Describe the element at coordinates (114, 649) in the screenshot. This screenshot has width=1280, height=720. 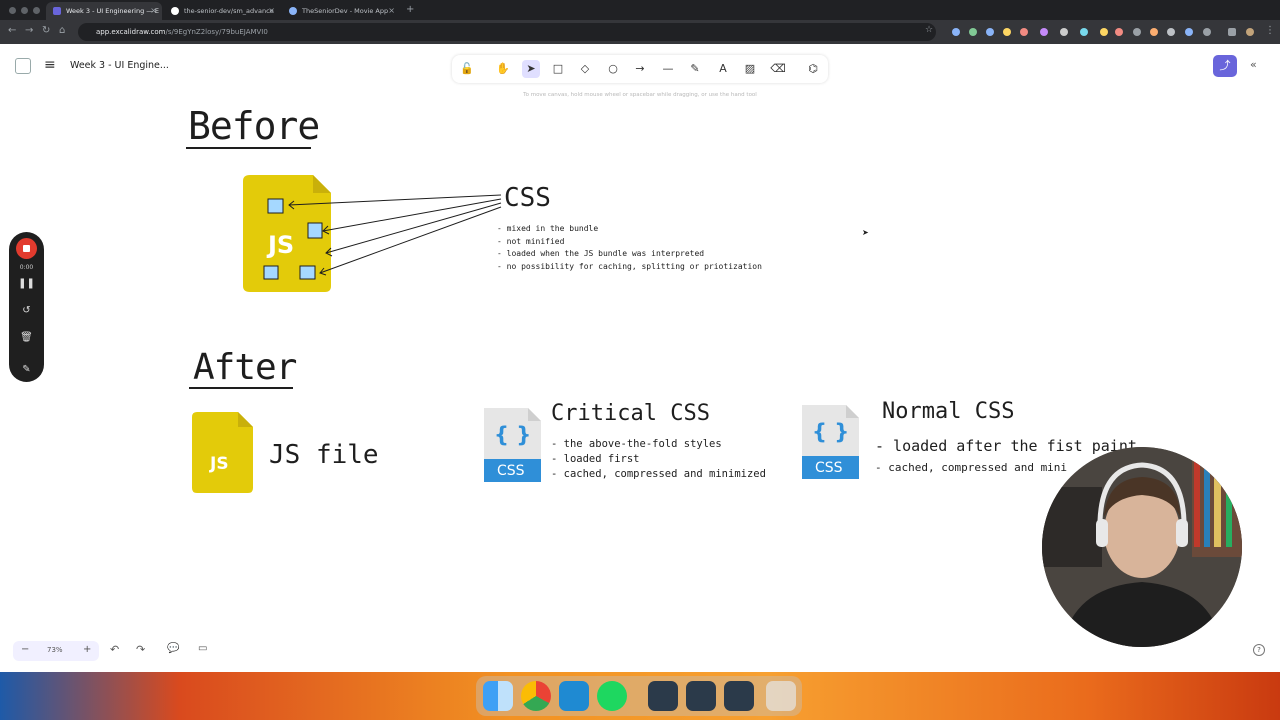
I see `undo-icon: ↶` at that location.